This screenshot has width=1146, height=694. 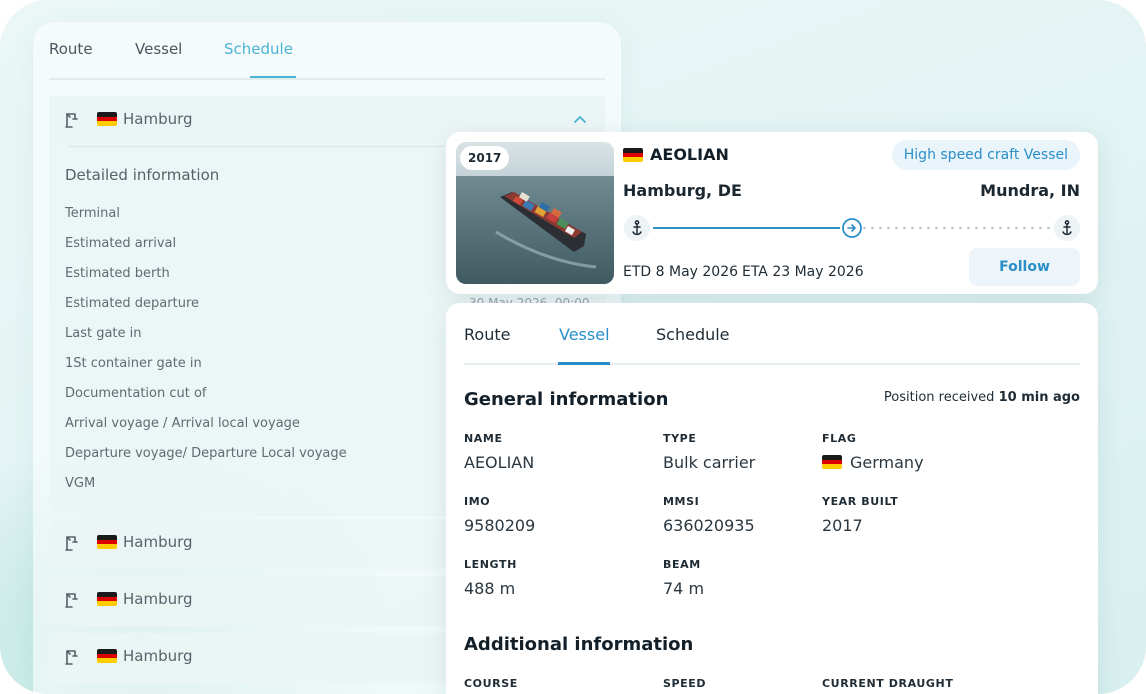 I want to click on field-value-name: AEOLIAN, so click(x=499, y=462).